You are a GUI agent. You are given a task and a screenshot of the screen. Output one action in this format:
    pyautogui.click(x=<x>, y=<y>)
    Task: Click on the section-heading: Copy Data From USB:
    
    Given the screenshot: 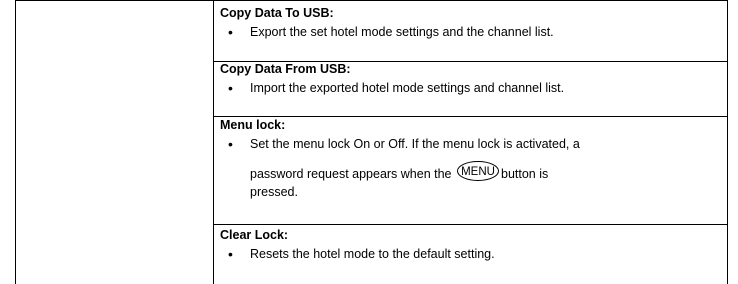 What is the action you would take?
    pyautogui.click(x=285, y=69)
    